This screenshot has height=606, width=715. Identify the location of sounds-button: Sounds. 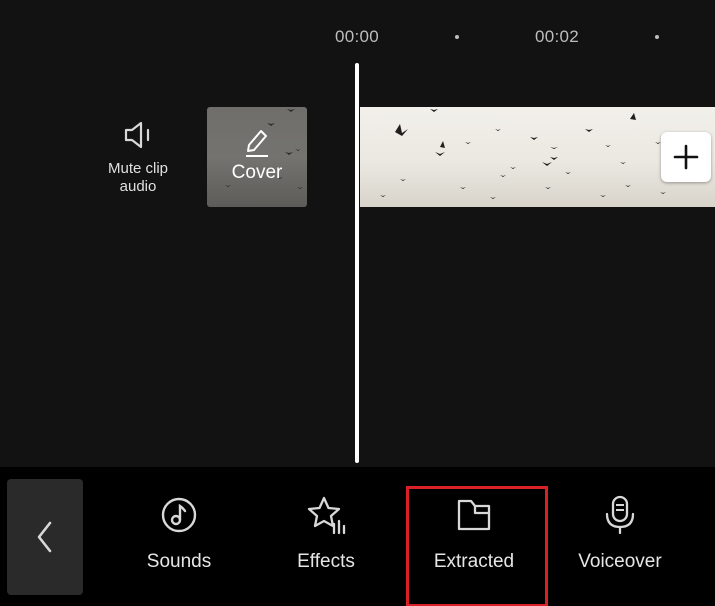
(179, 534).